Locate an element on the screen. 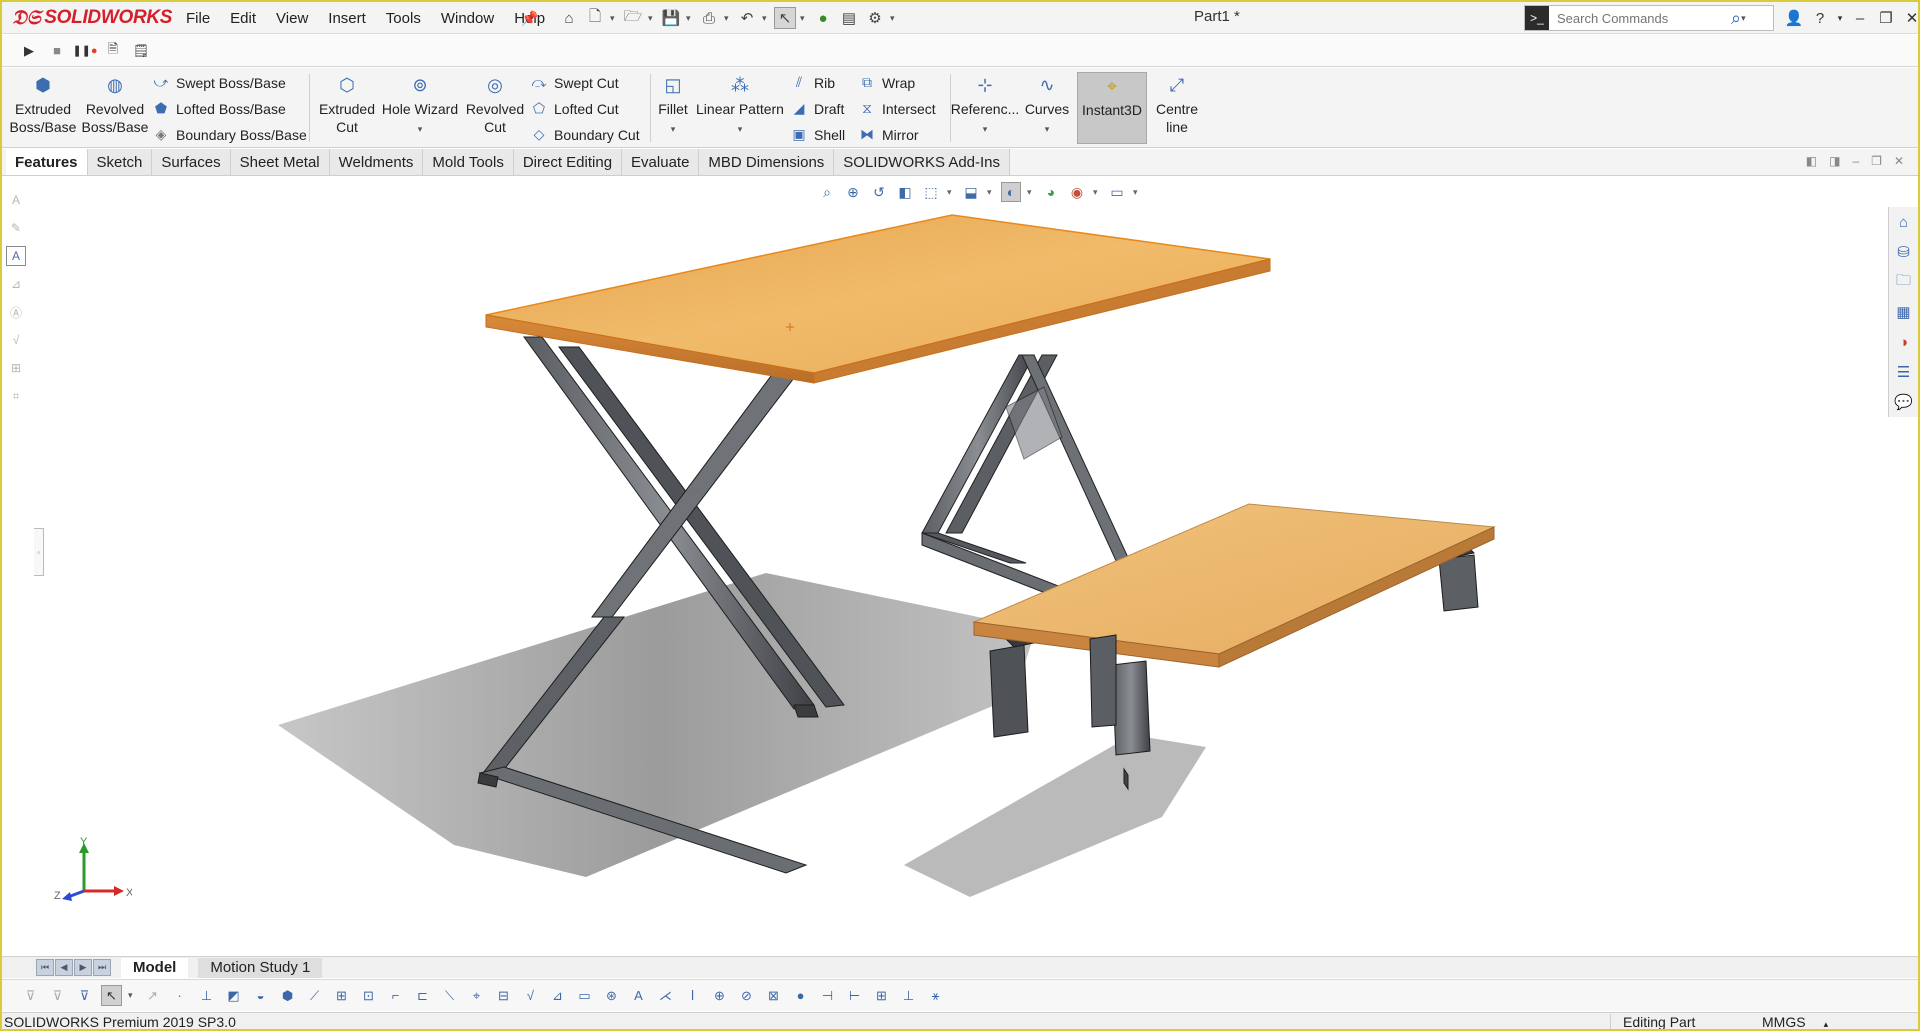 Image resolution: width=1920 pixels, height=1031 pixels. filter-planes-icon: ⊞ is located at coordinates (341, 995).